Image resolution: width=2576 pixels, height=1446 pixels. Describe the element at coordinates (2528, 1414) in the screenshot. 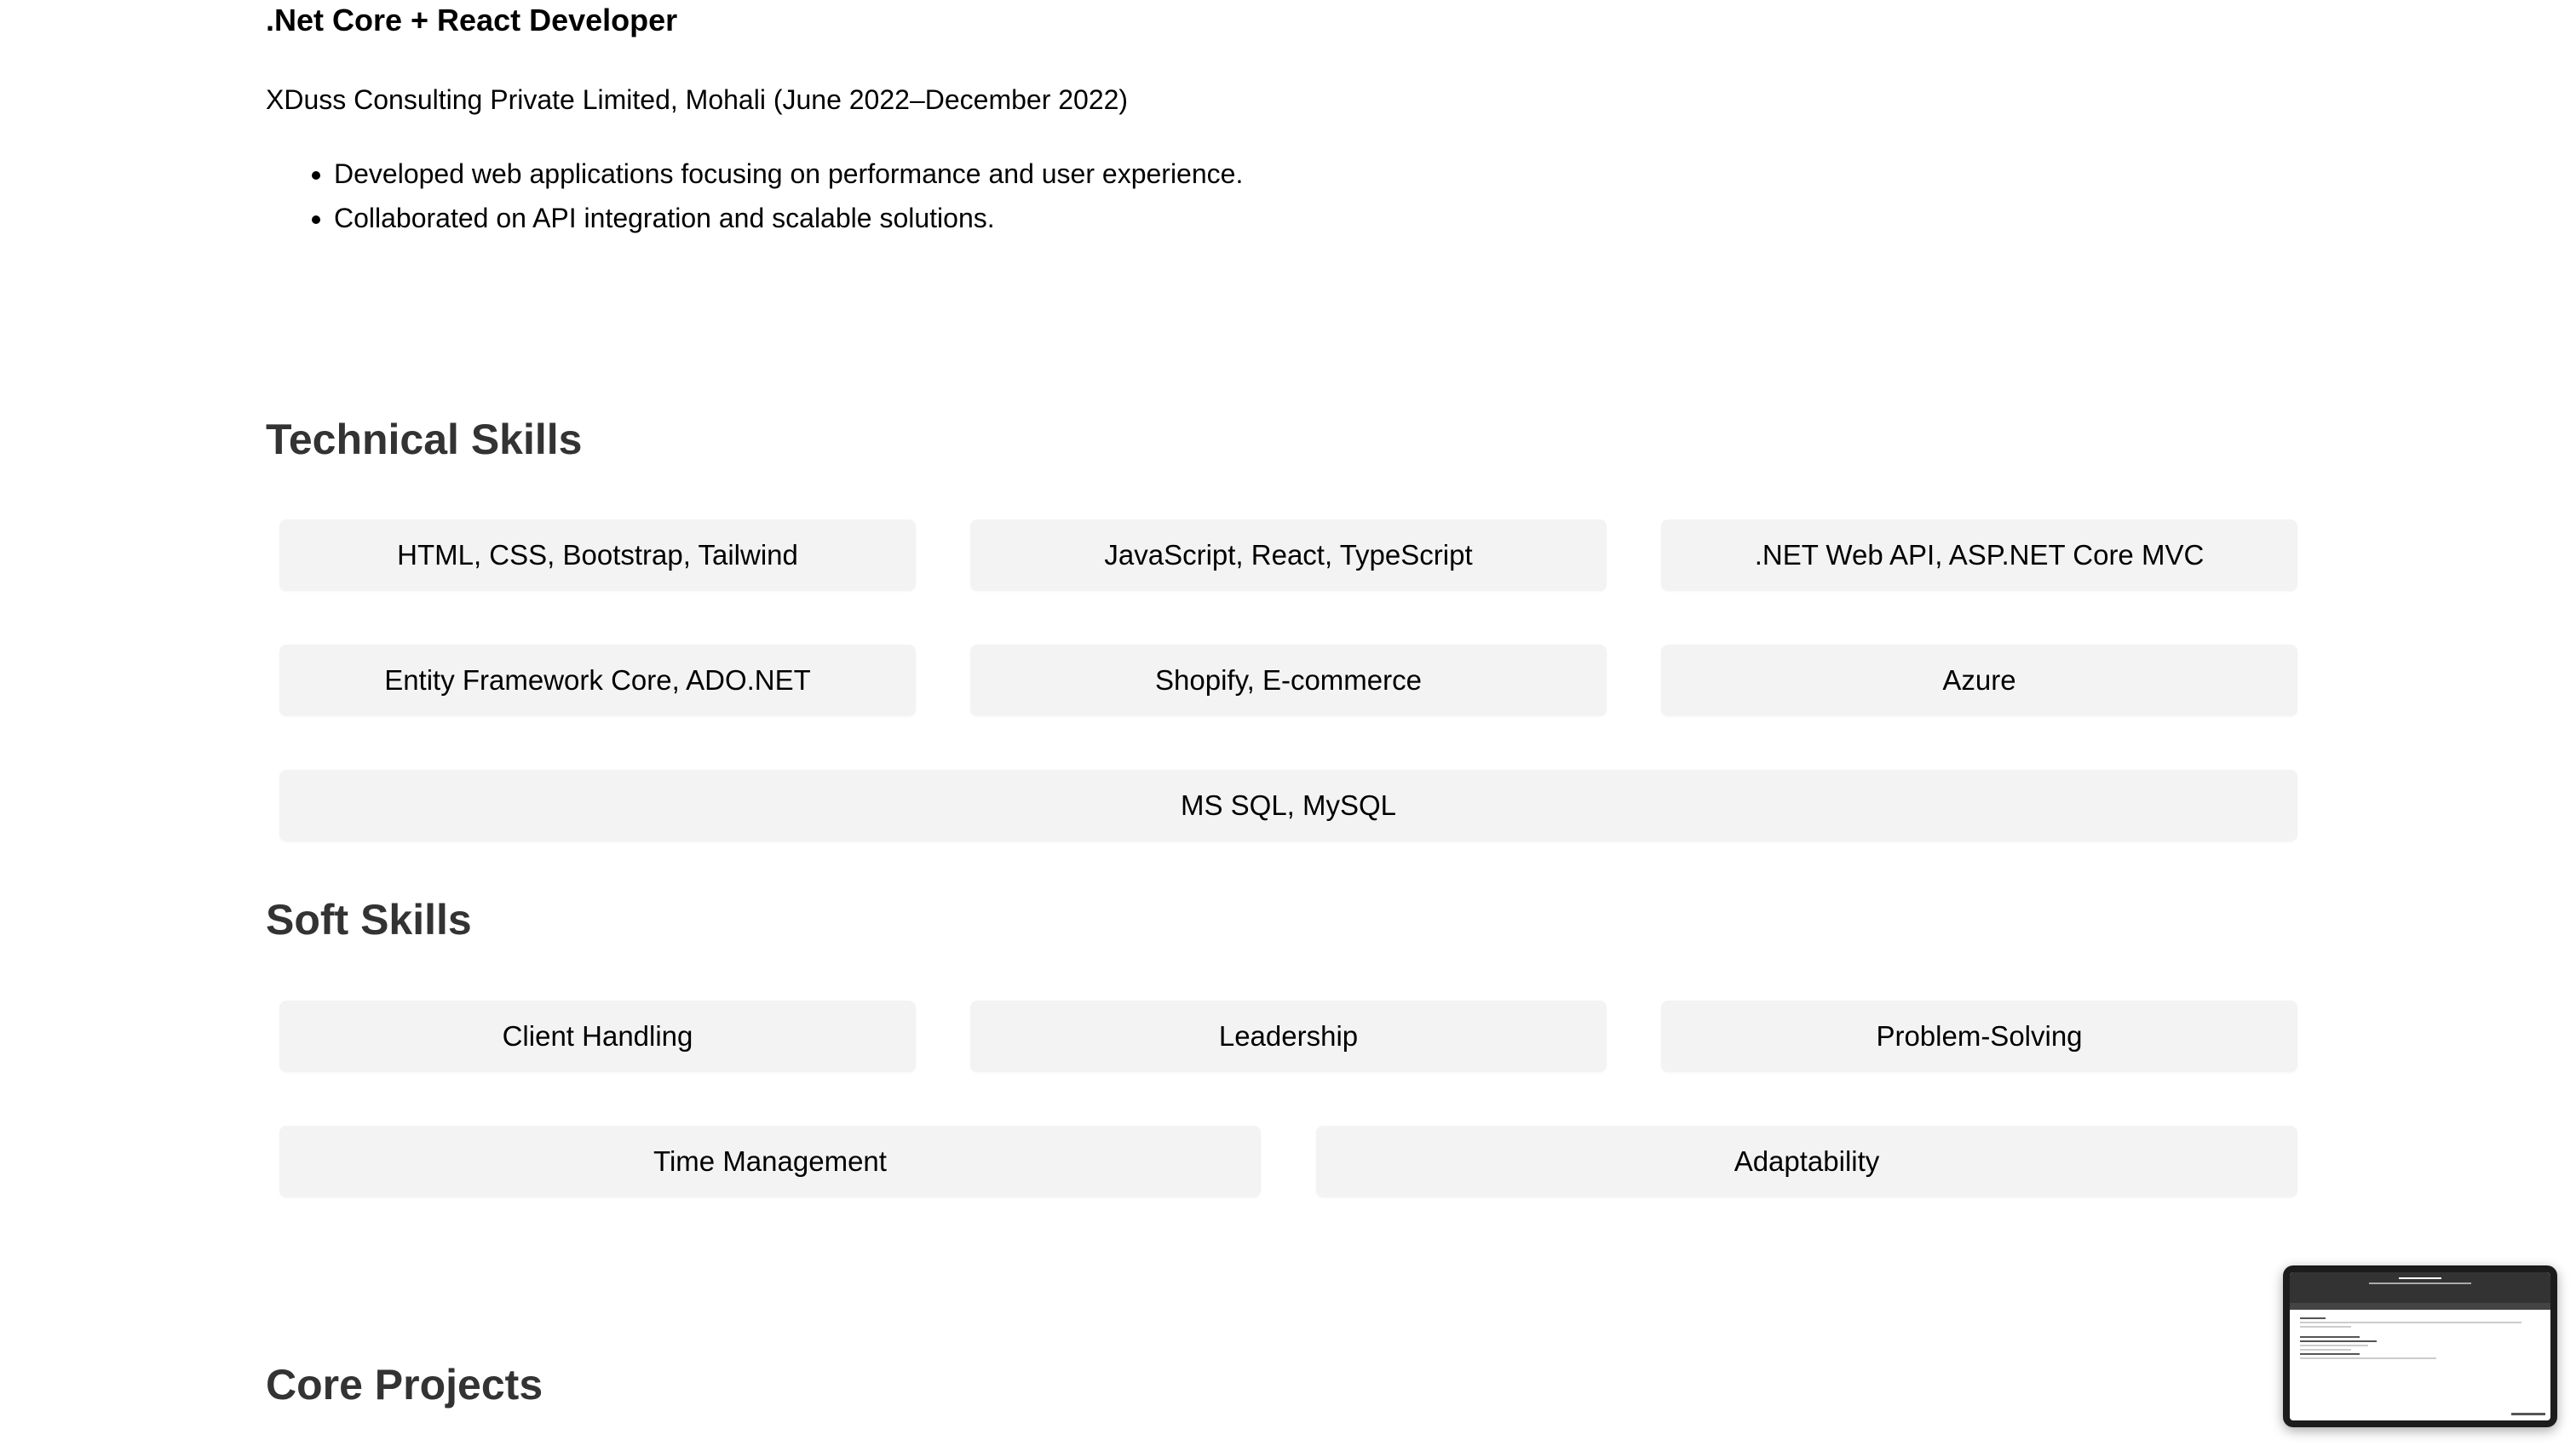

I see `thumbnail-scrollbar` at that location.